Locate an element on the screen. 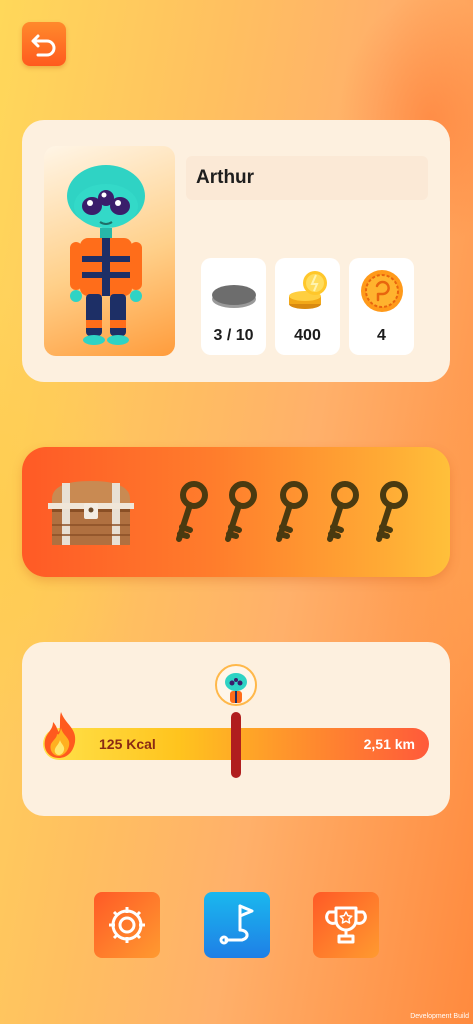  treasure-chest-icon is located at coordinates (91, 513).